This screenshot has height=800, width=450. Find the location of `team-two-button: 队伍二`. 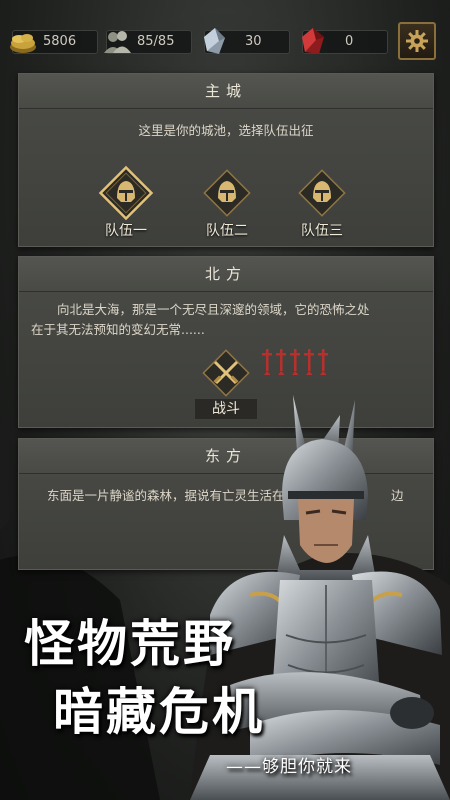

team-two-button: 队伍二 is located at coordinates (227, 201).